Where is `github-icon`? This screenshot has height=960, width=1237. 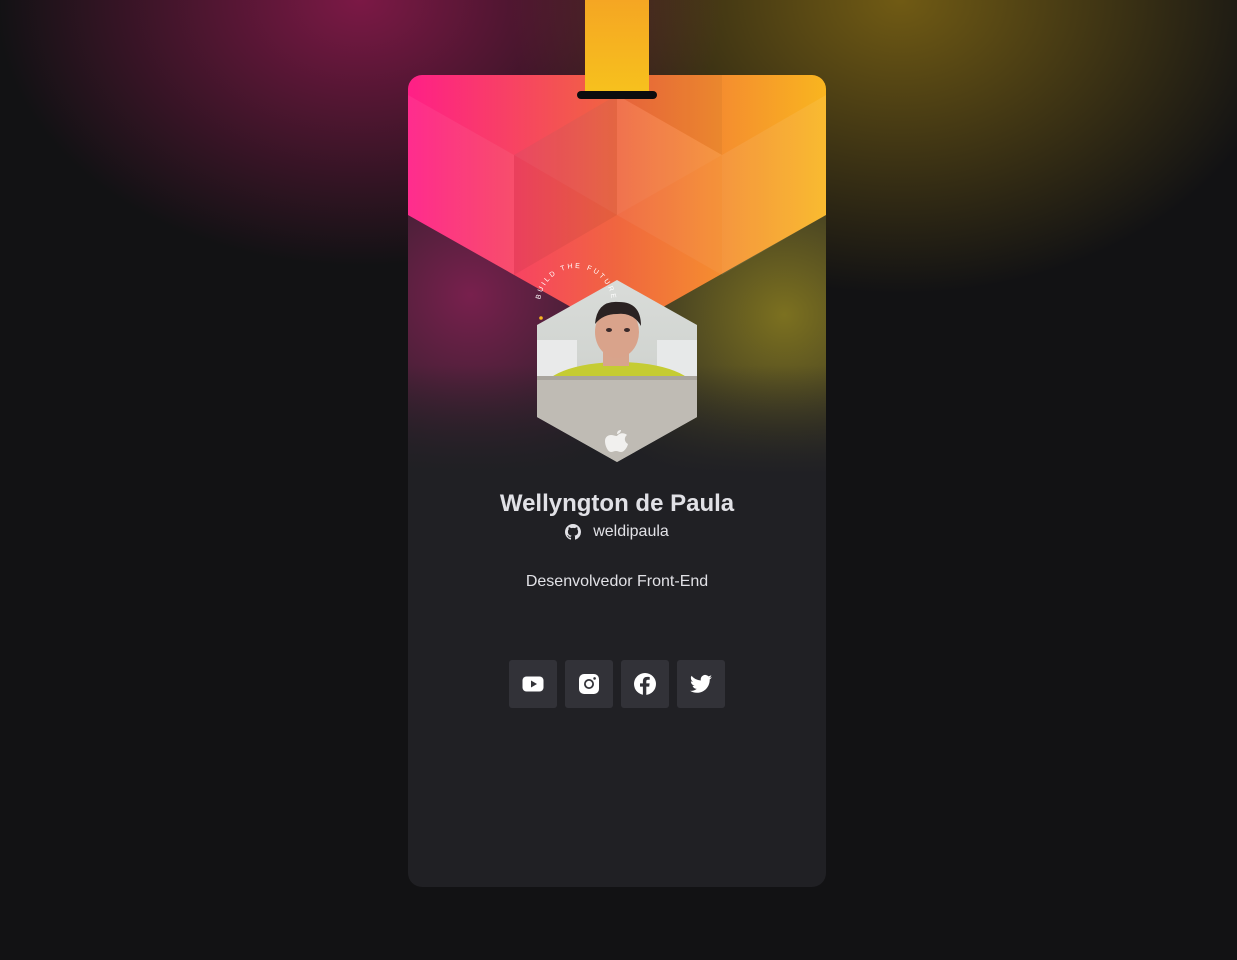 github-icon is located at coordinates (573, 532).